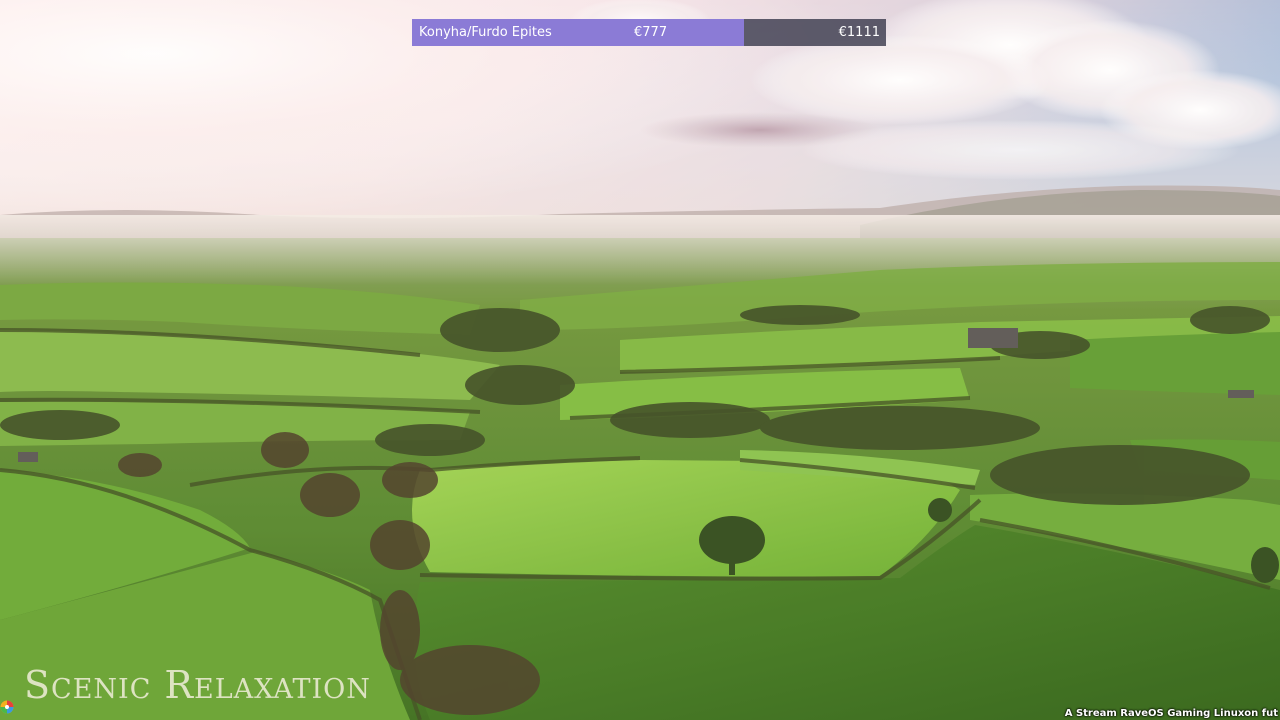 Image resolution: width=1280 pixels, height=720 pixels. I want to click on donation-goal-current-amount: €777, so click(651, 32).